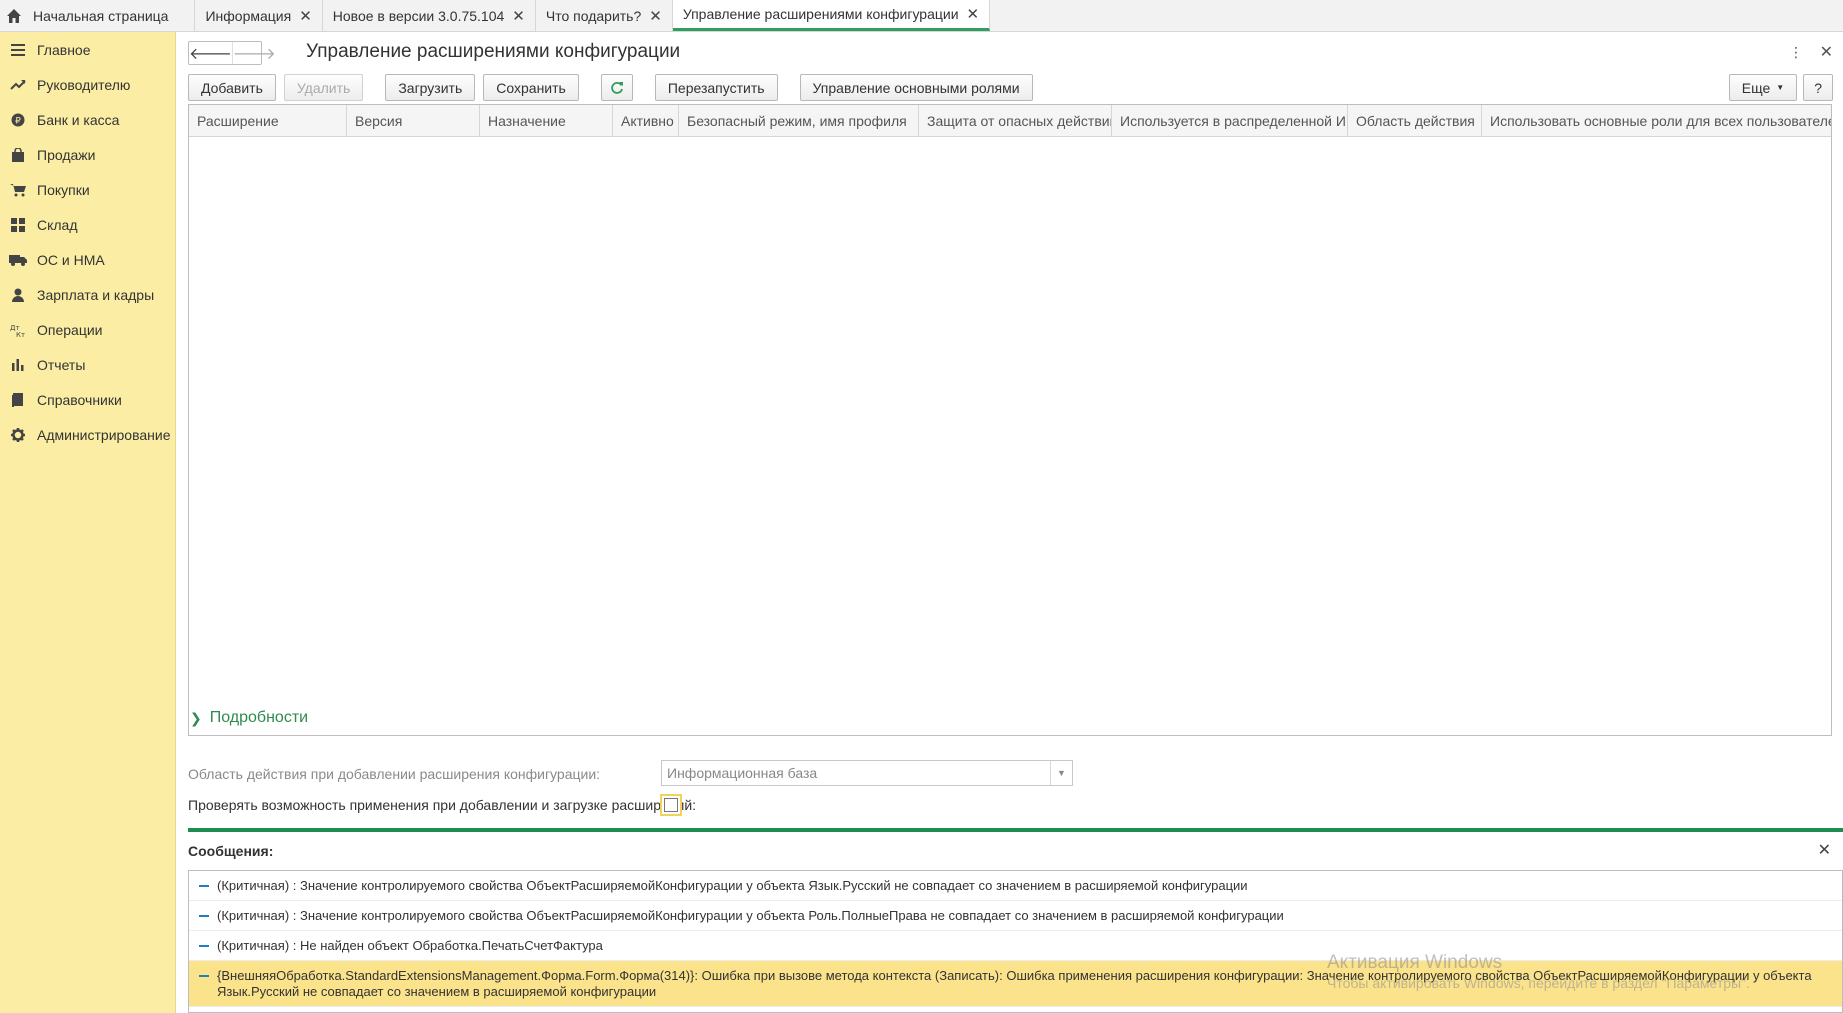  I want to click on column-header-distributed-ib: Используется в распределенной ИБ, so click(1230, 120).